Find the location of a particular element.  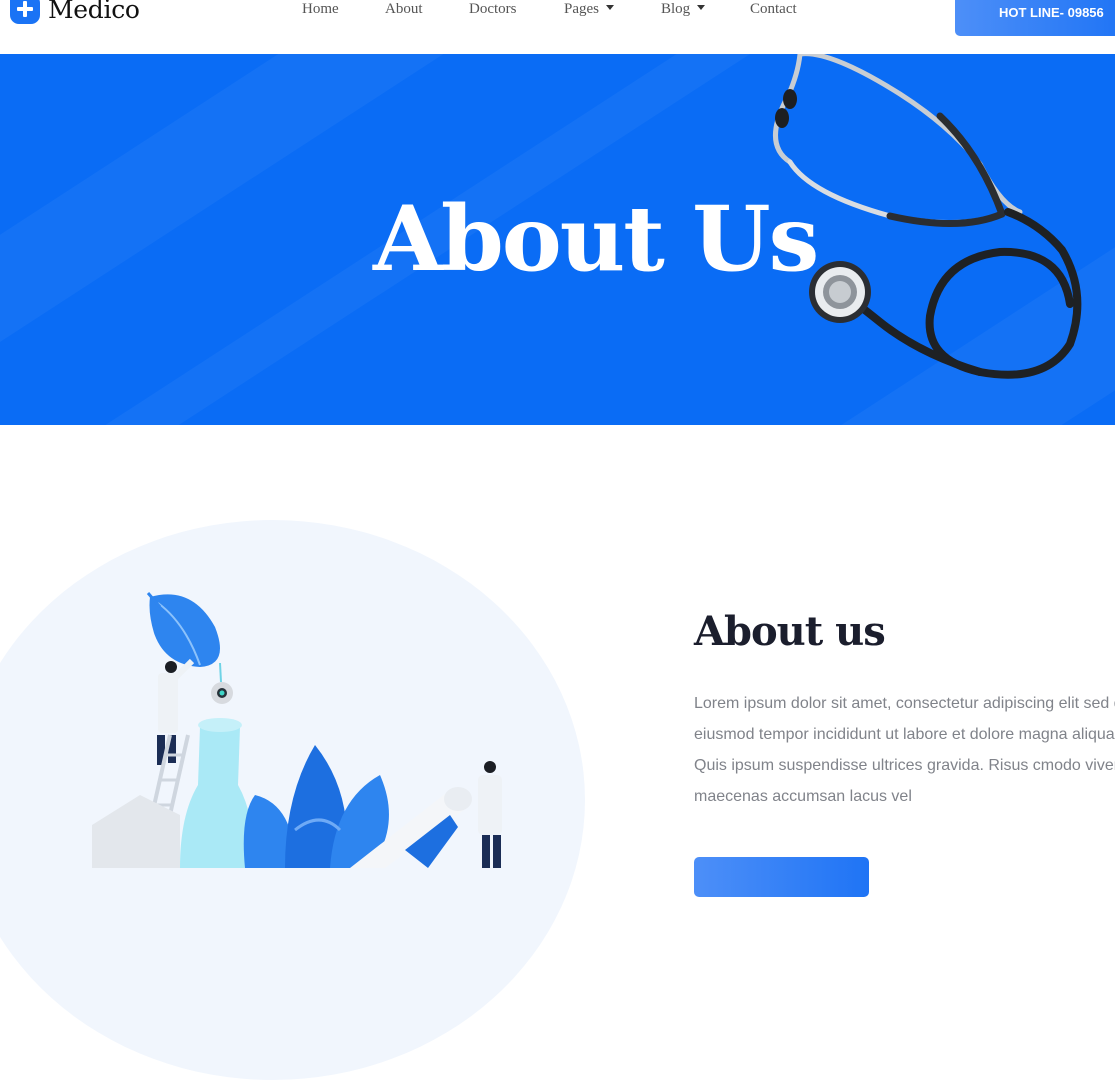

brand-name: Medico is located at coordinates (94, 12).